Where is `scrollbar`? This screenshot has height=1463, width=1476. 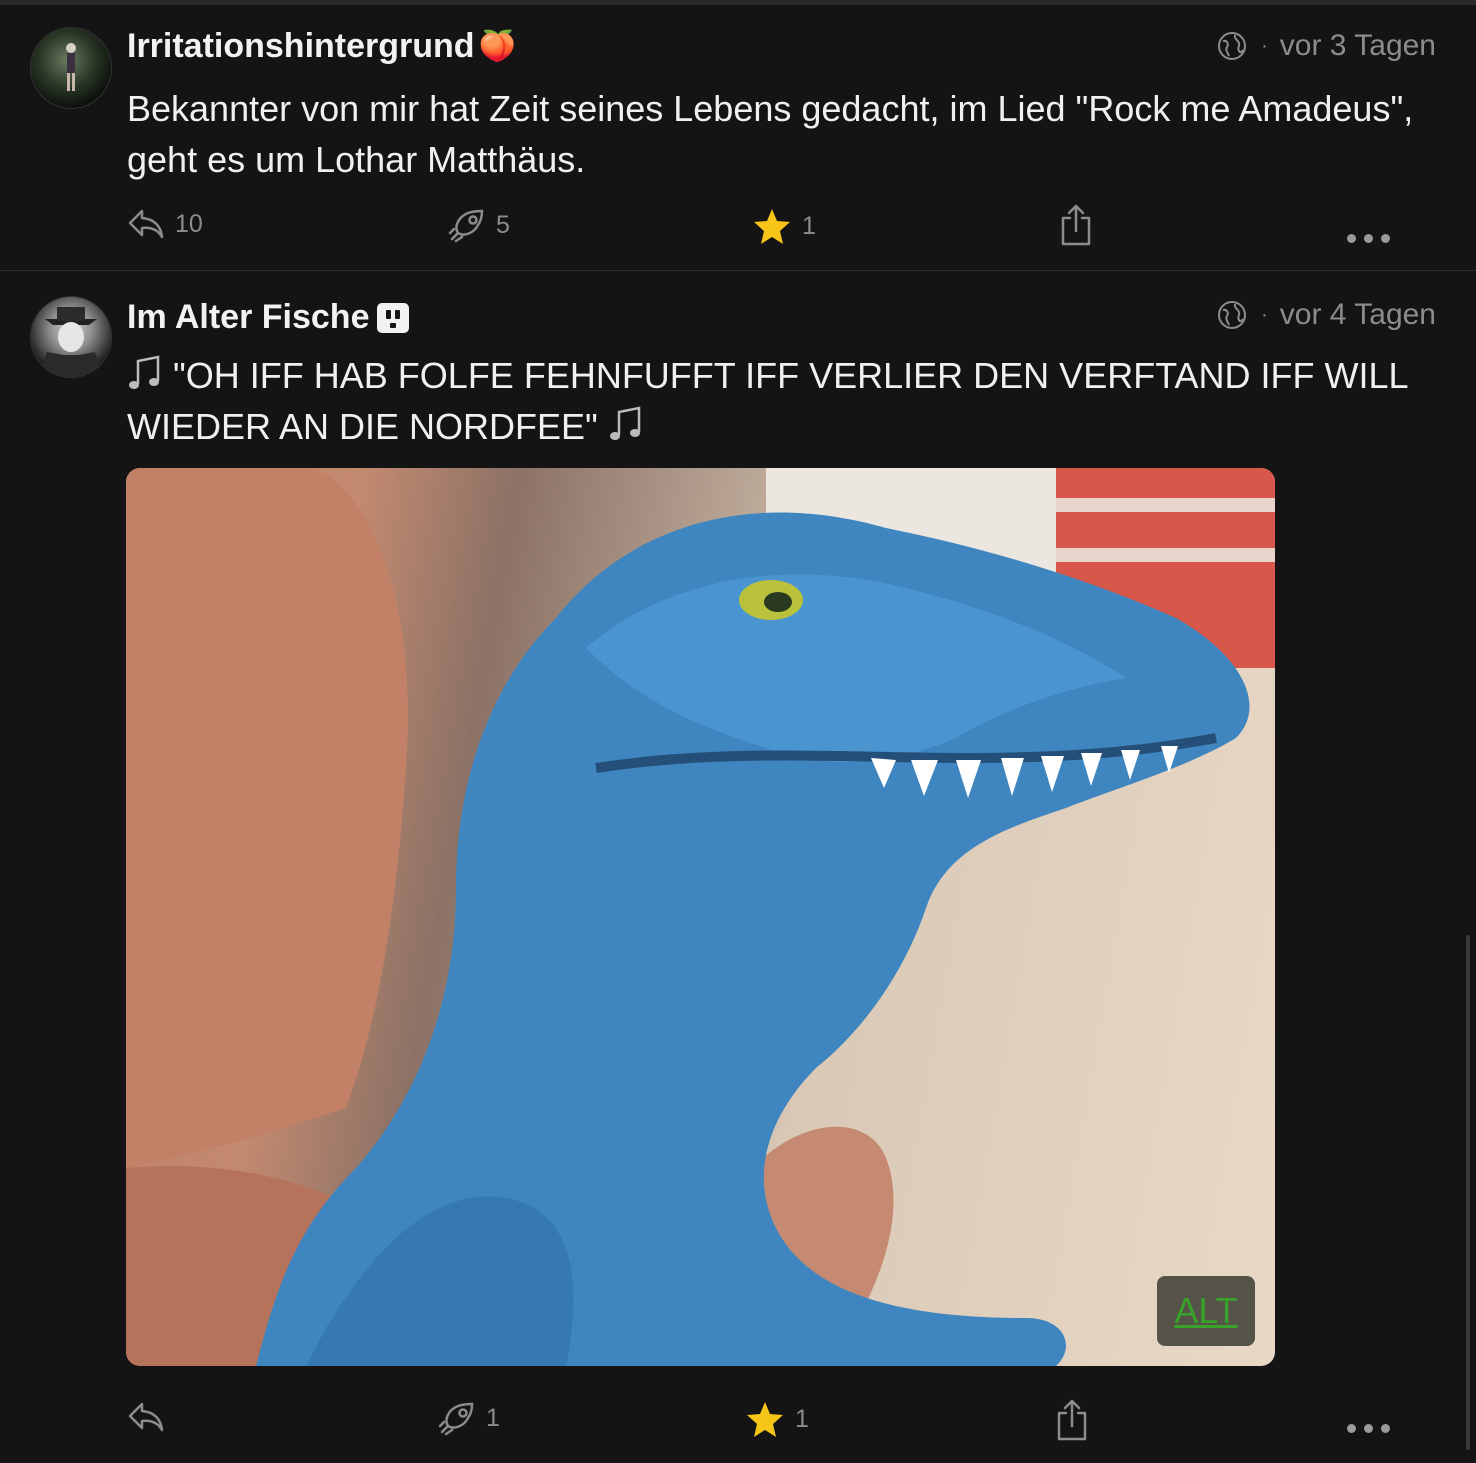 scrollbar is located at coordinates (1468, 1192).